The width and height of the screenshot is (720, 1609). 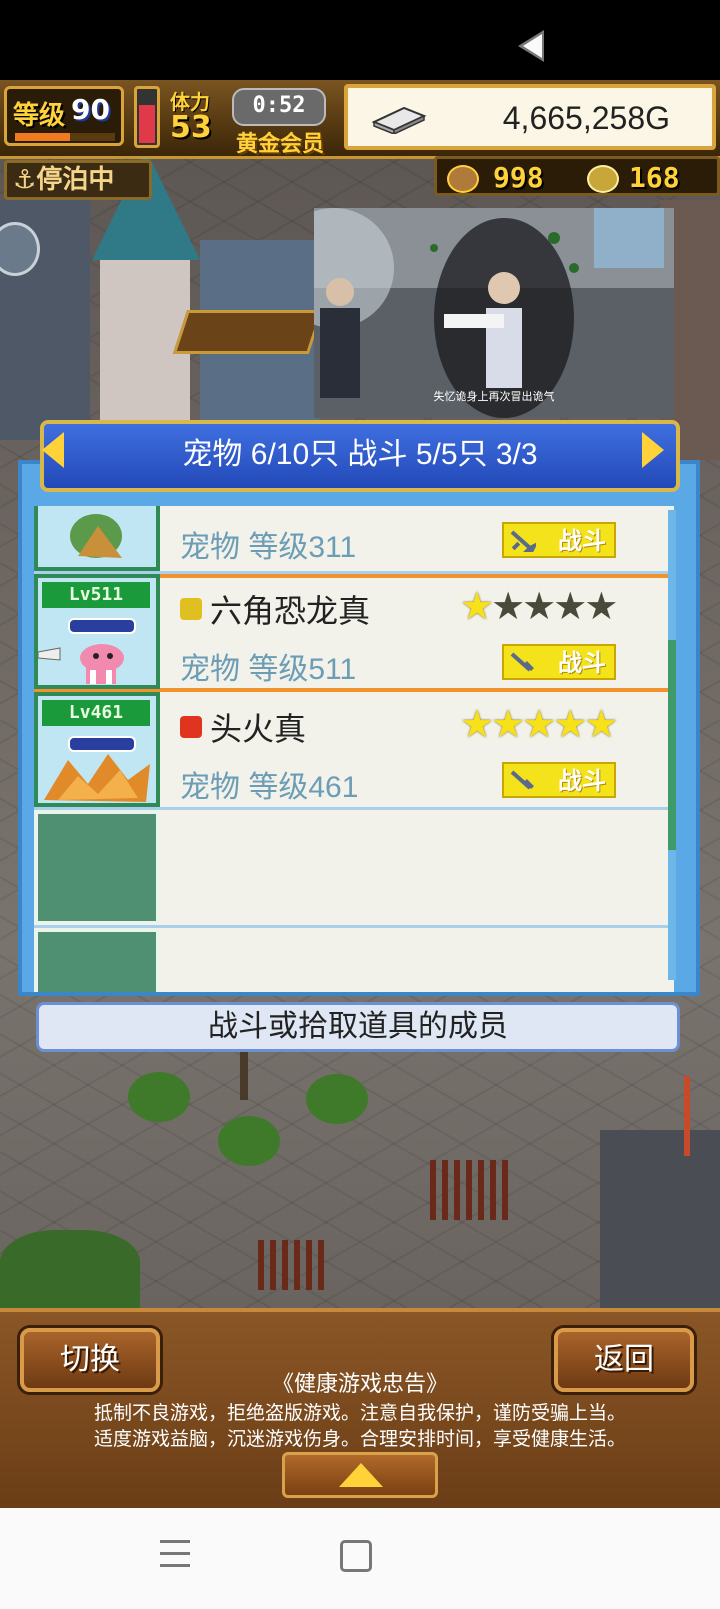 What do you see at coordinates (358, 1027) in the screenshot?
I see `panel-info-bar: 战斗或拾取道具的成员` at bounding box center [358, 1027].